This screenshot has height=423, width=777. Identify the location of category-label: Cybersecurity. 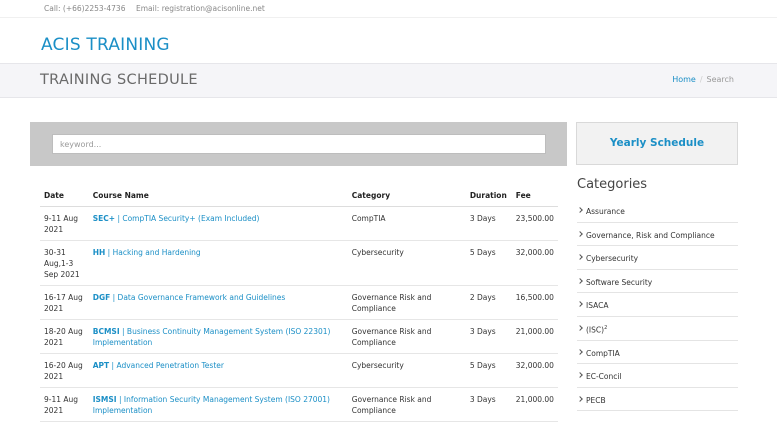
(612, 258).